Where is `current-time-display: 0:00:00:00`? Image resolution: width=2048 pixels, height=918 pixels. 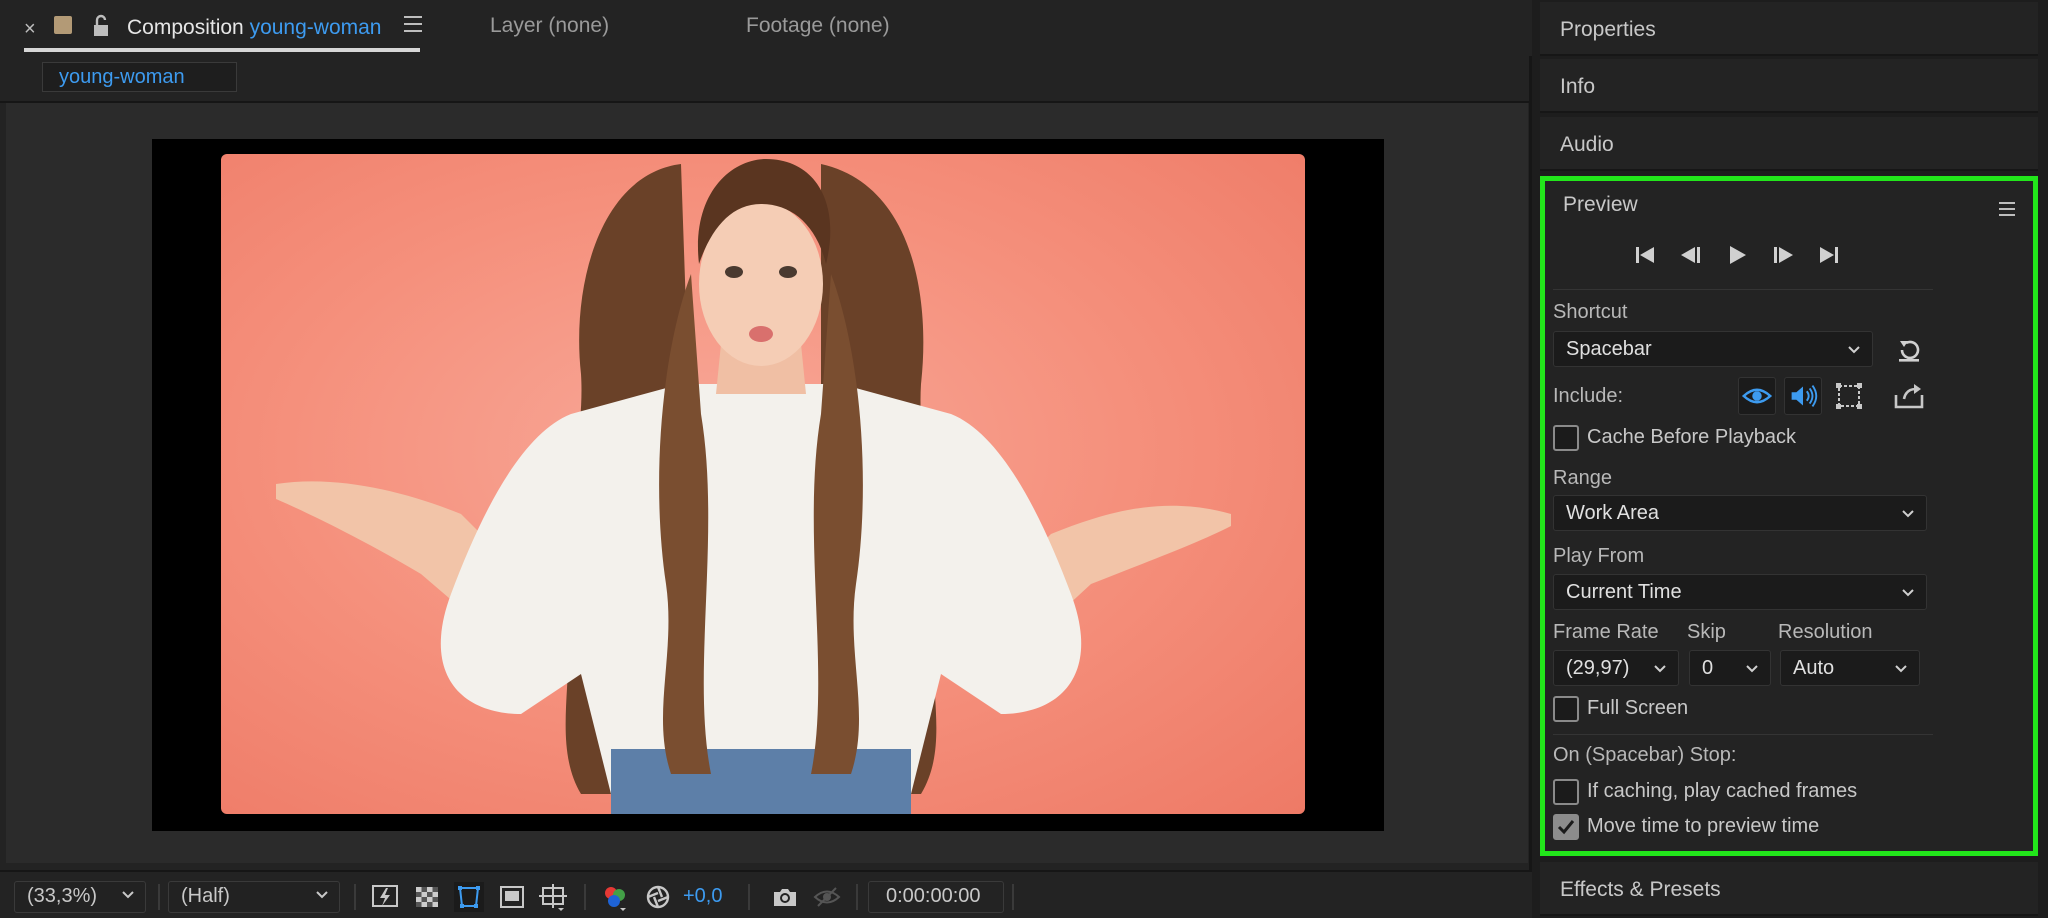 current-time-display: 0:00:00:00 is located at coordinates (936, 897).